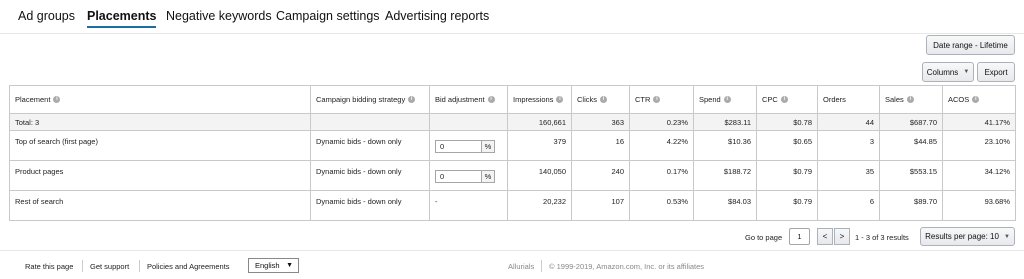 The image size is (1024, 279). What do you see at coordinates (842, 236) in the screenshot?
I see `next-page-button: >` at bounding box center [842, 236].